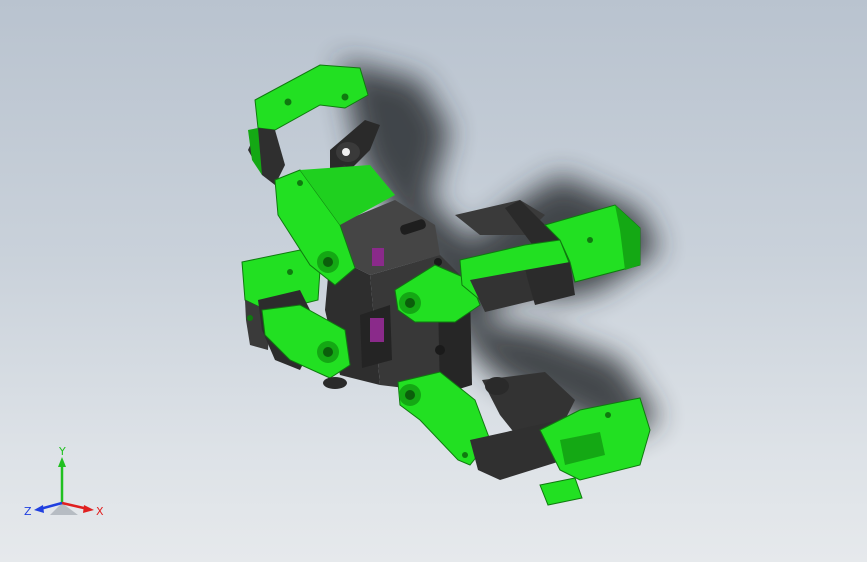 The image size is (867, 562). I want to click on x-axis-label: X, so click(100, 511).